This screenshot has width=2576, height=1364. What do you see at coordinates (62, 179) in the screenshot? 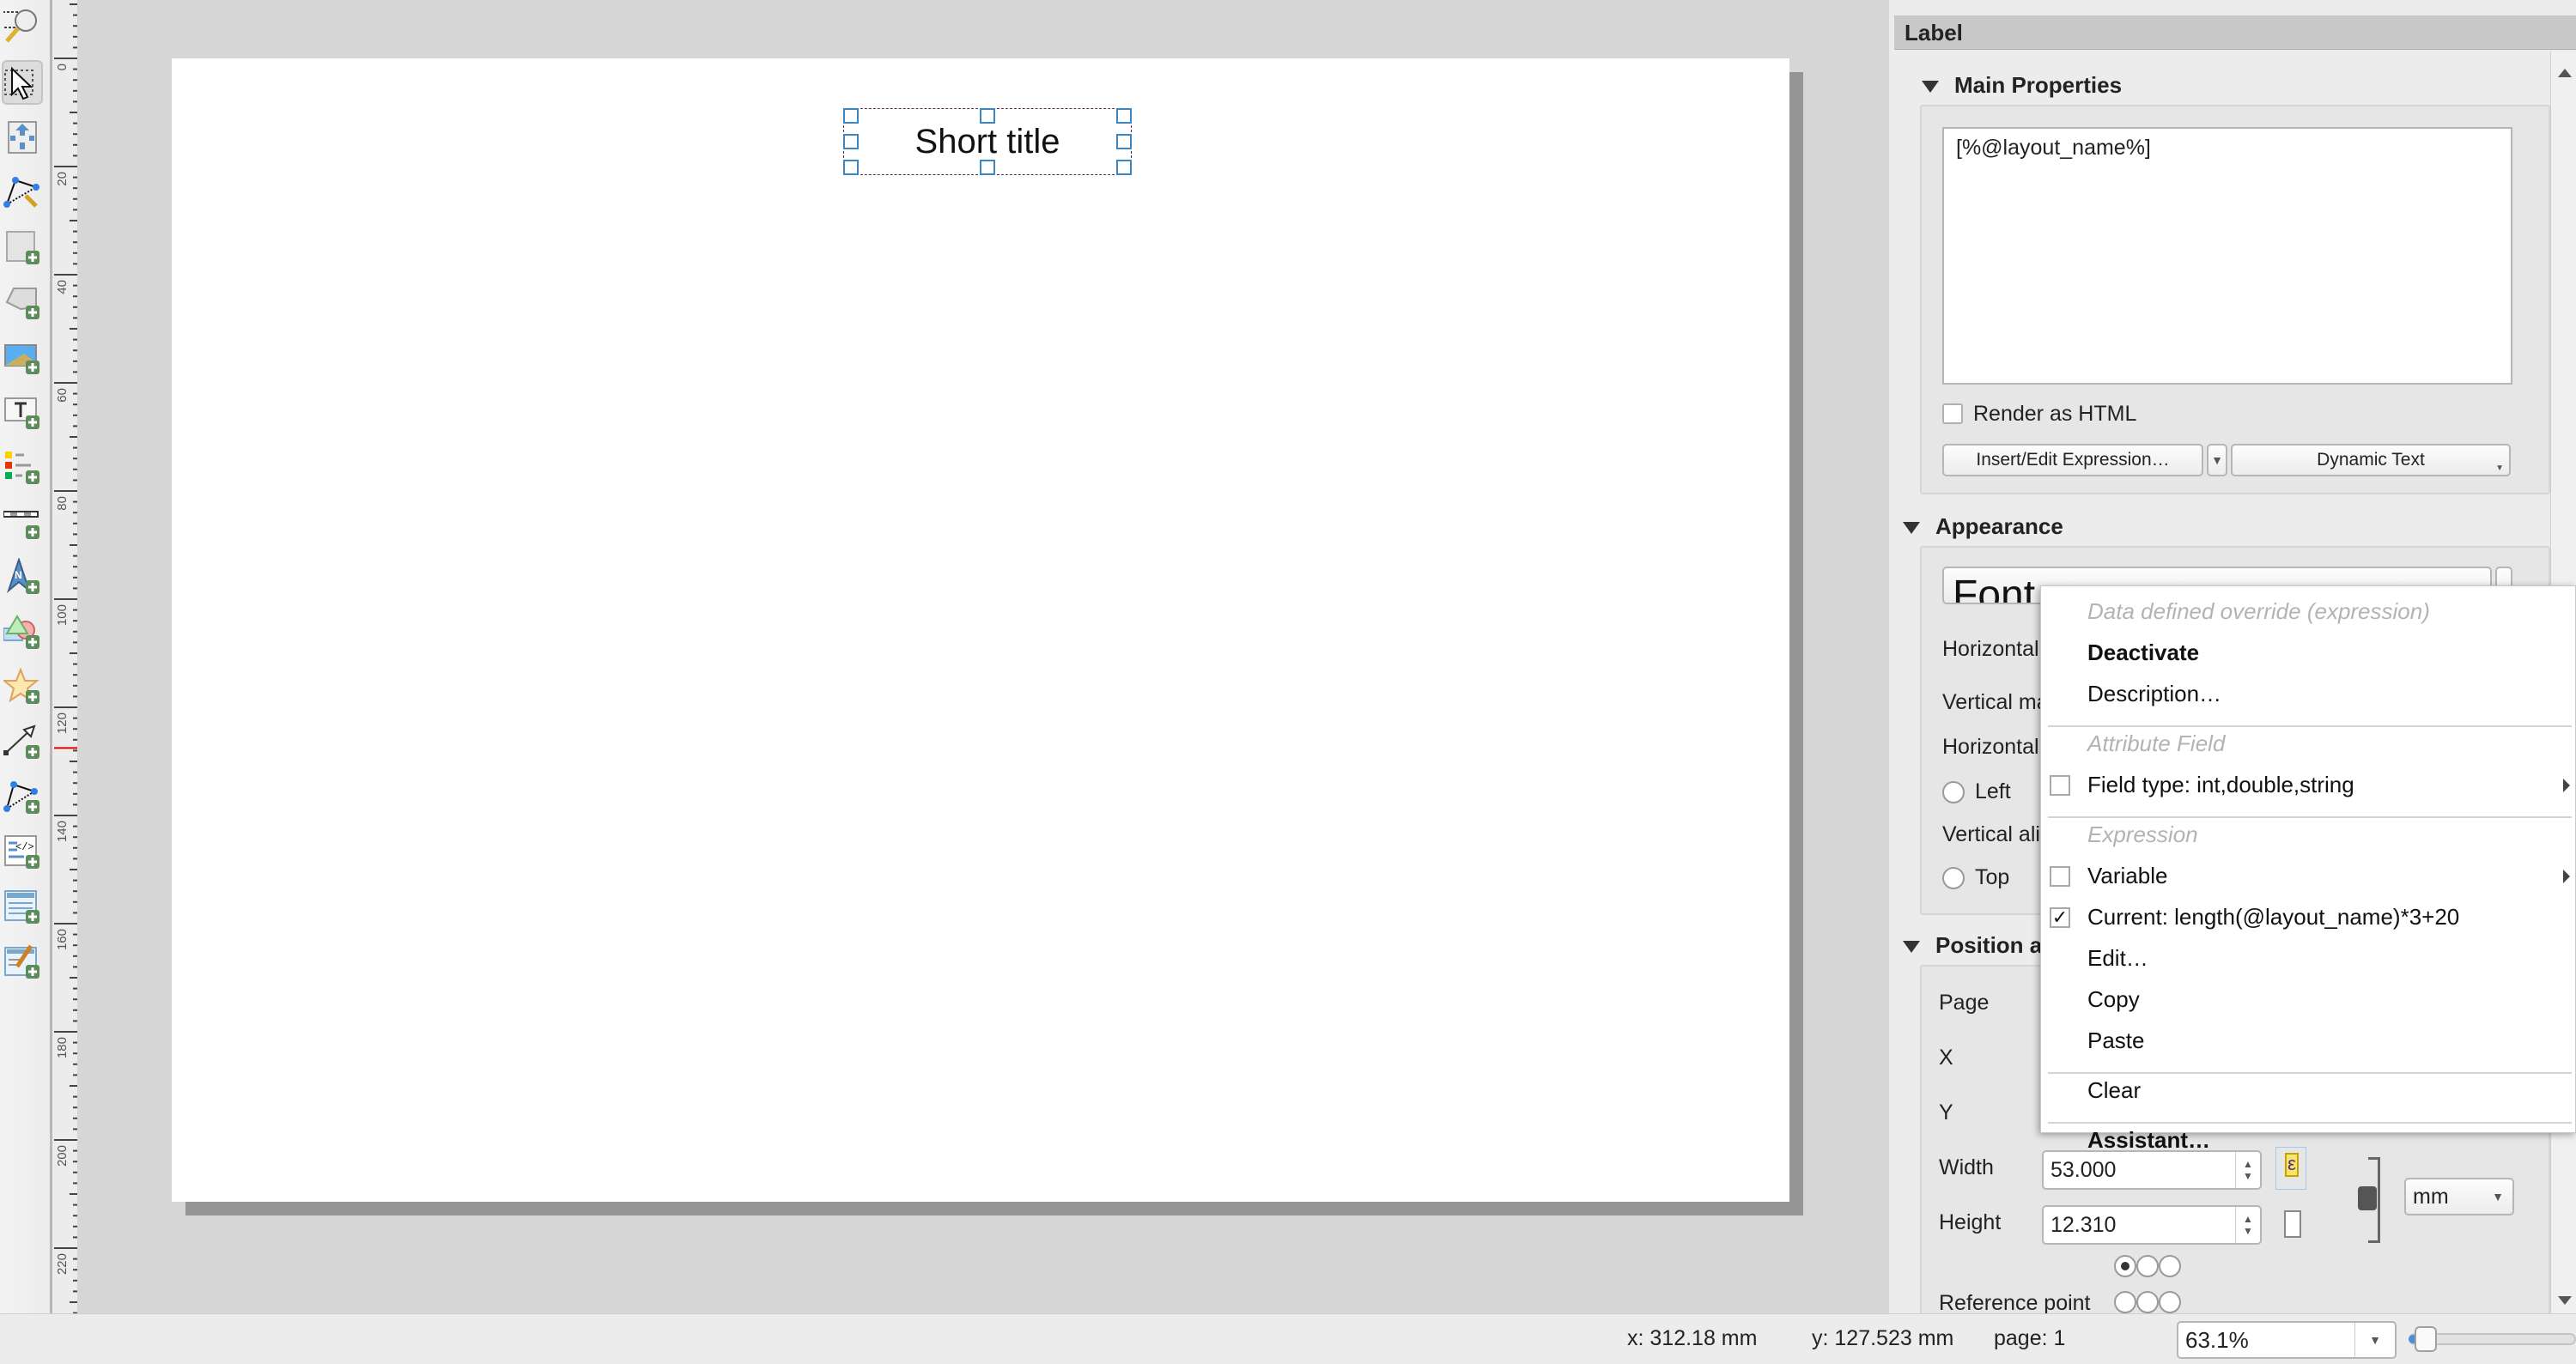
I see `ruler-label: 20` at bounding box center [62, 179].